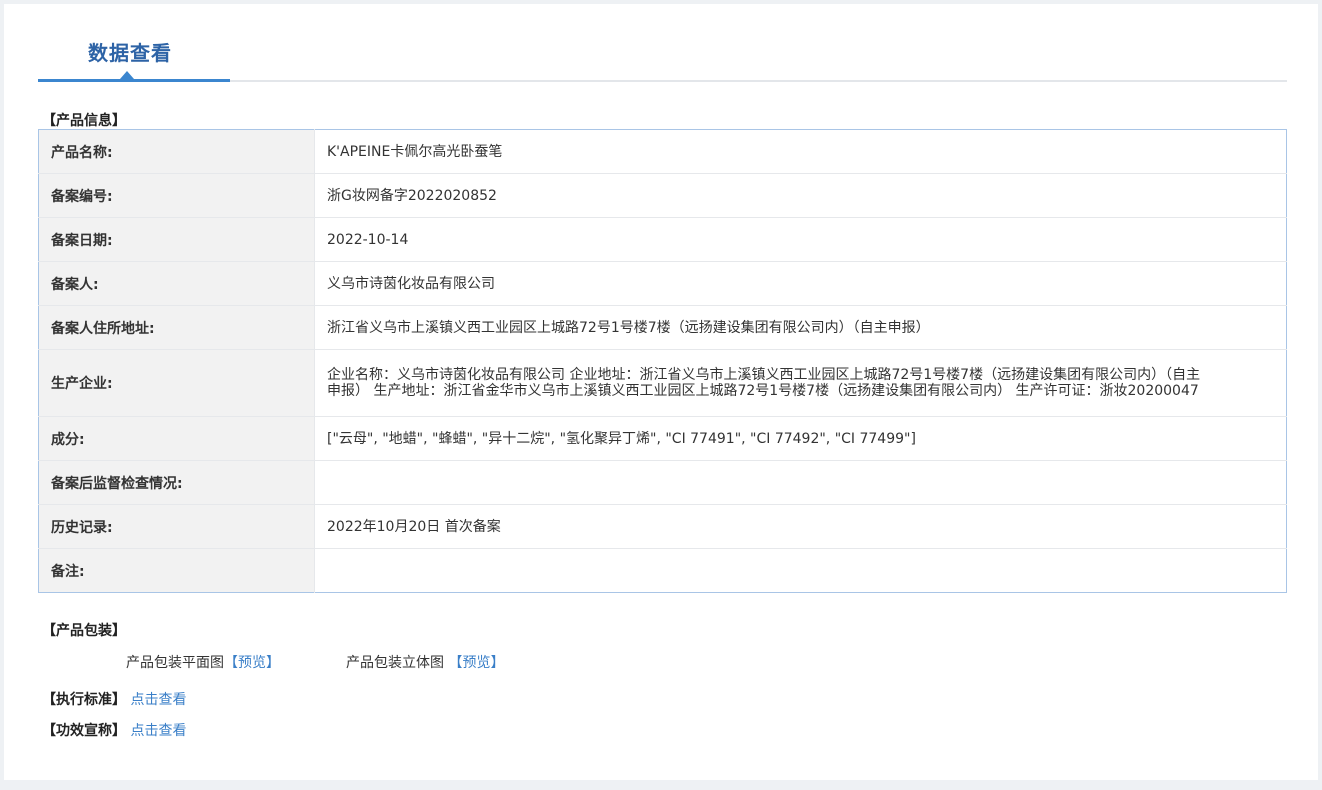 The image size is (1322, 790). I want to click on tab-data-view: 数据查看, so click(130, 51).